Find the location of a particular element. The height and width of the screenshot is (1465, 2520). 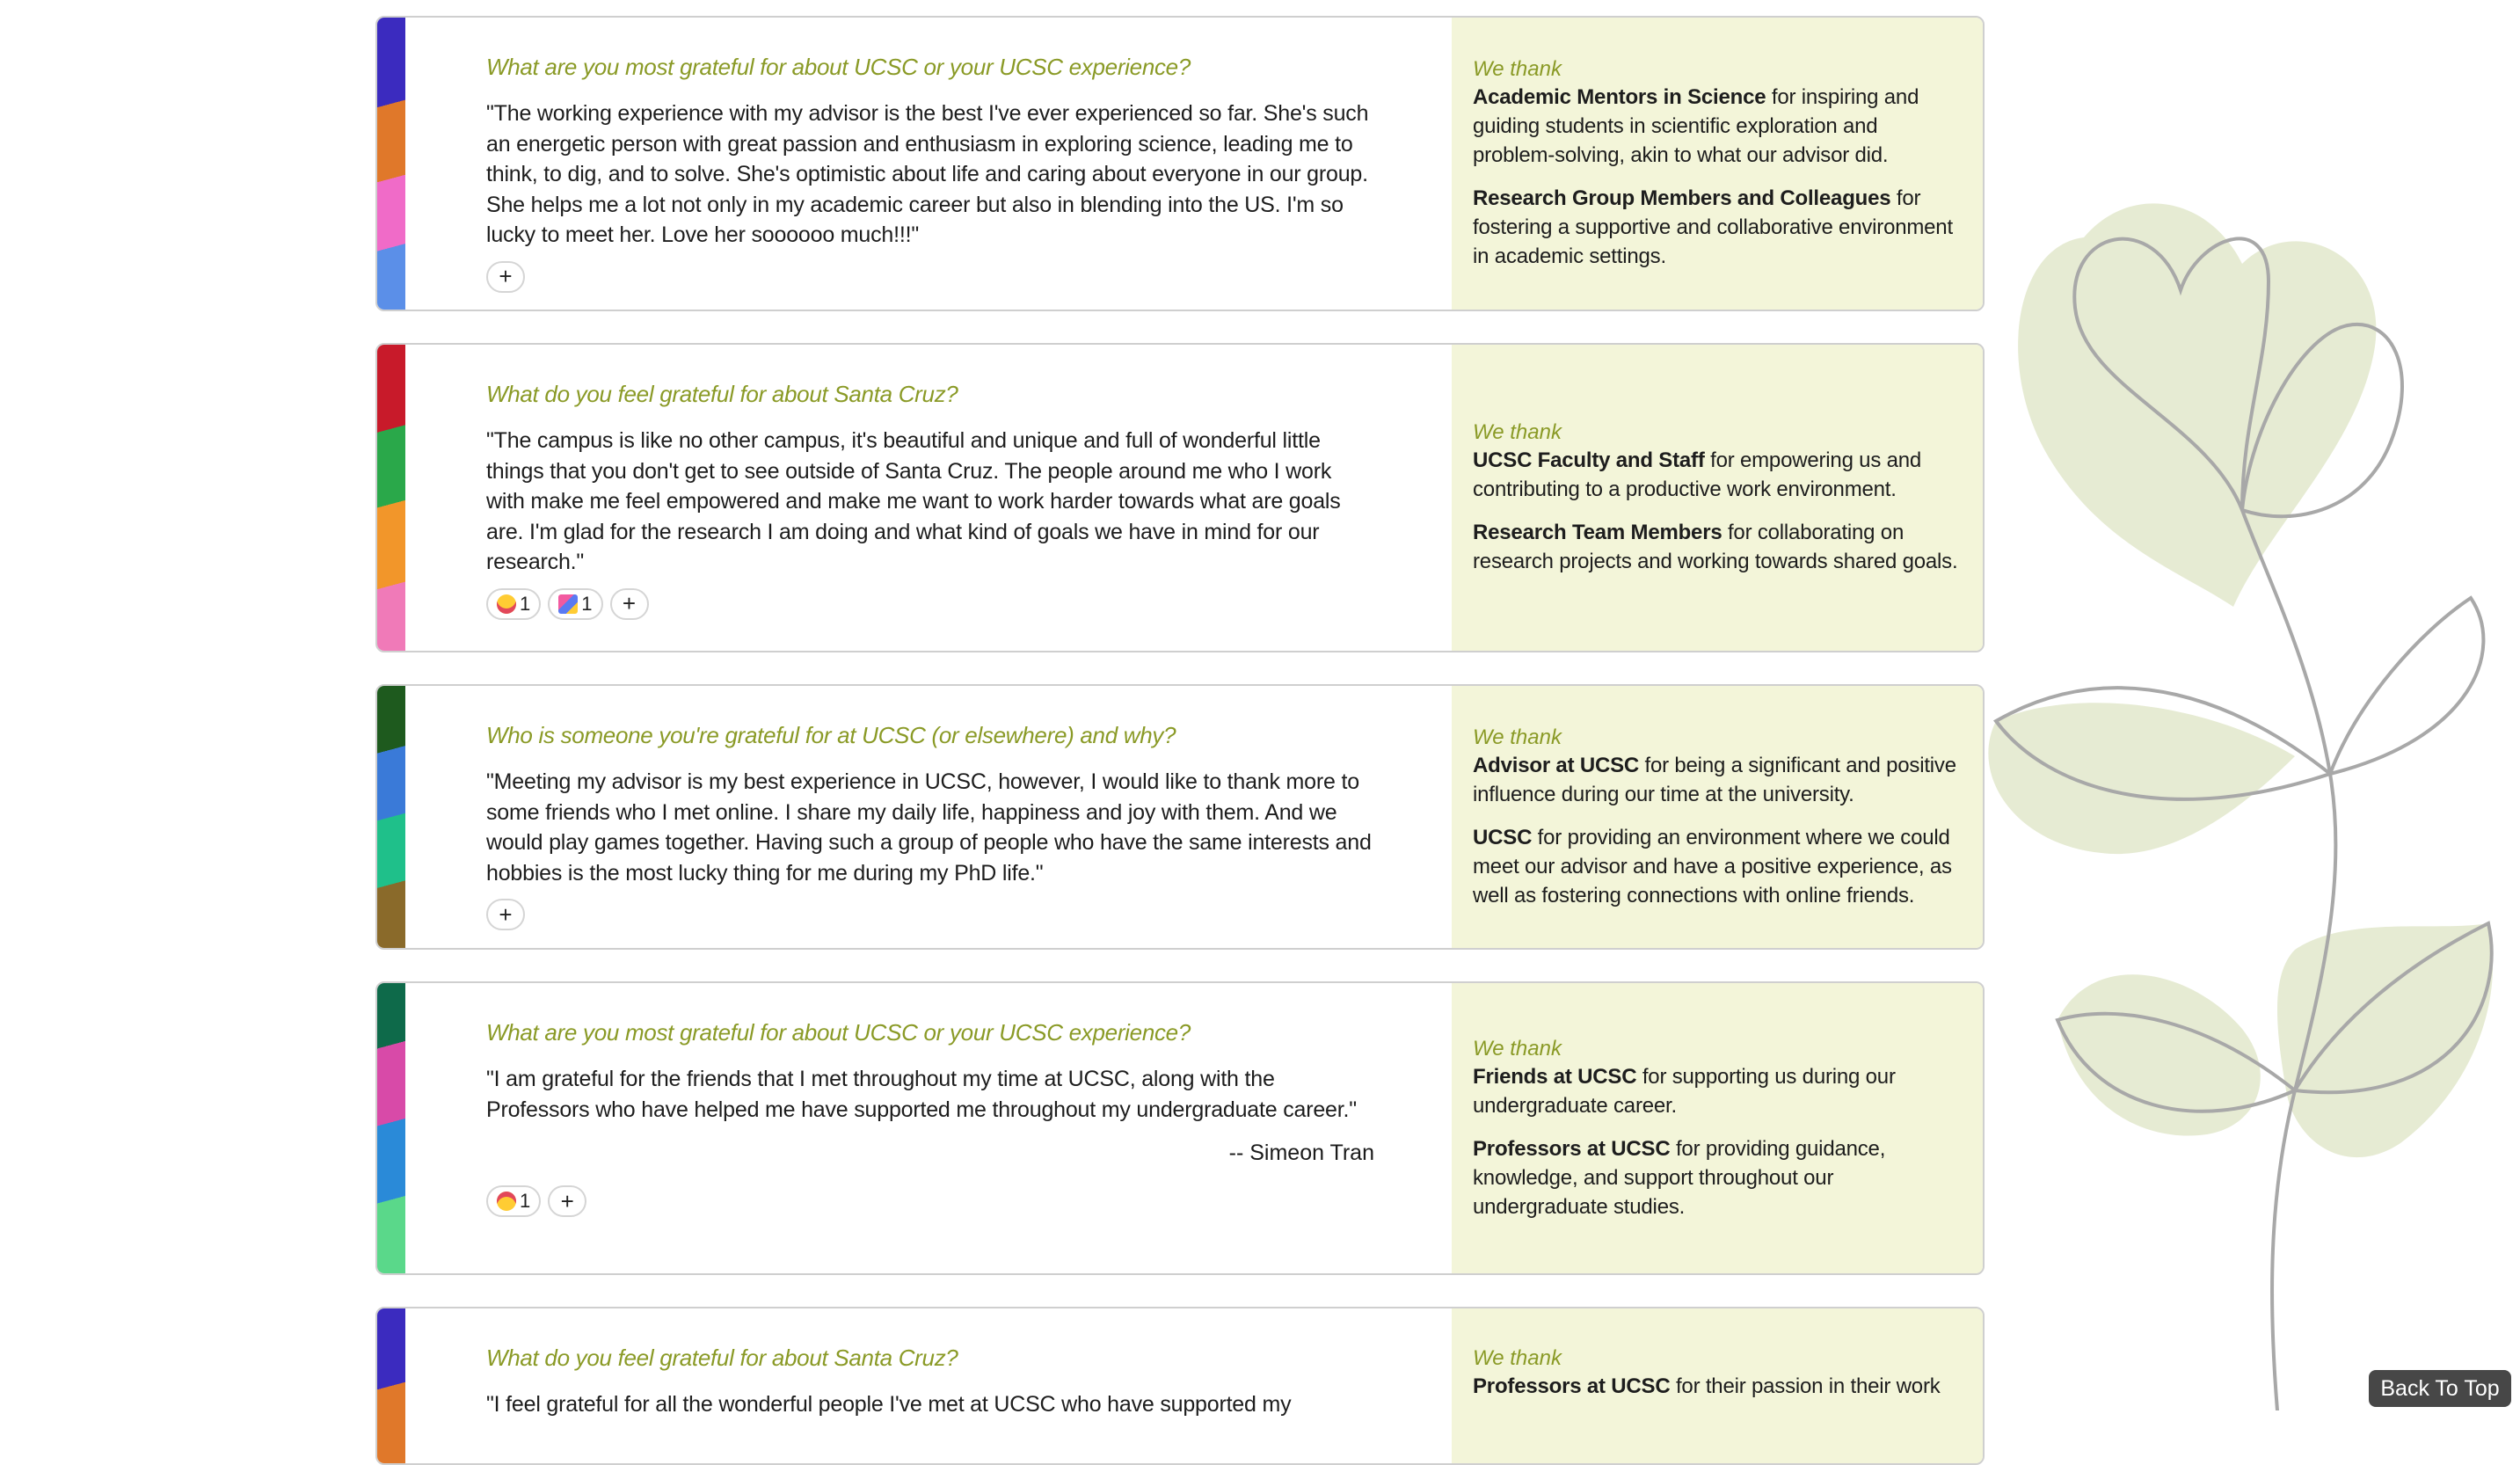

reaction-astonished: 1 is located at coordinates (514, 603).